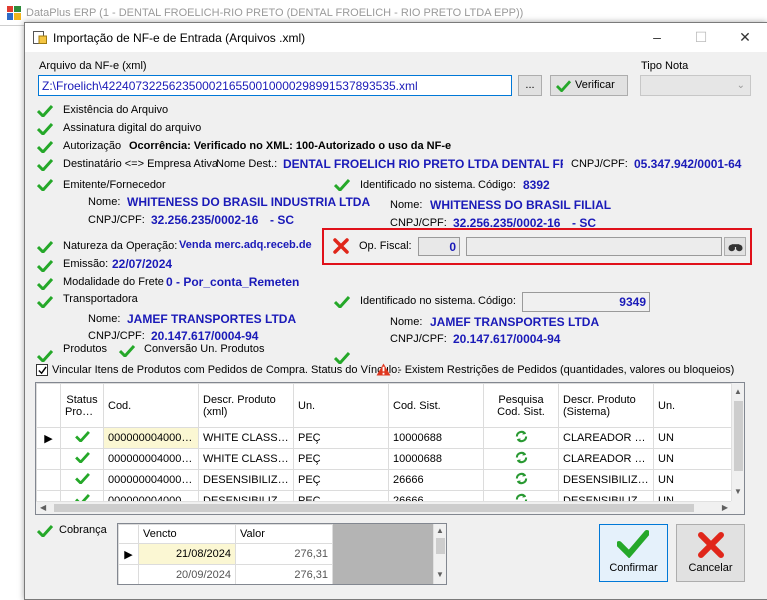 The image size is (767, 600). I want to click on col-status: Status Produto, so click(82, 405).